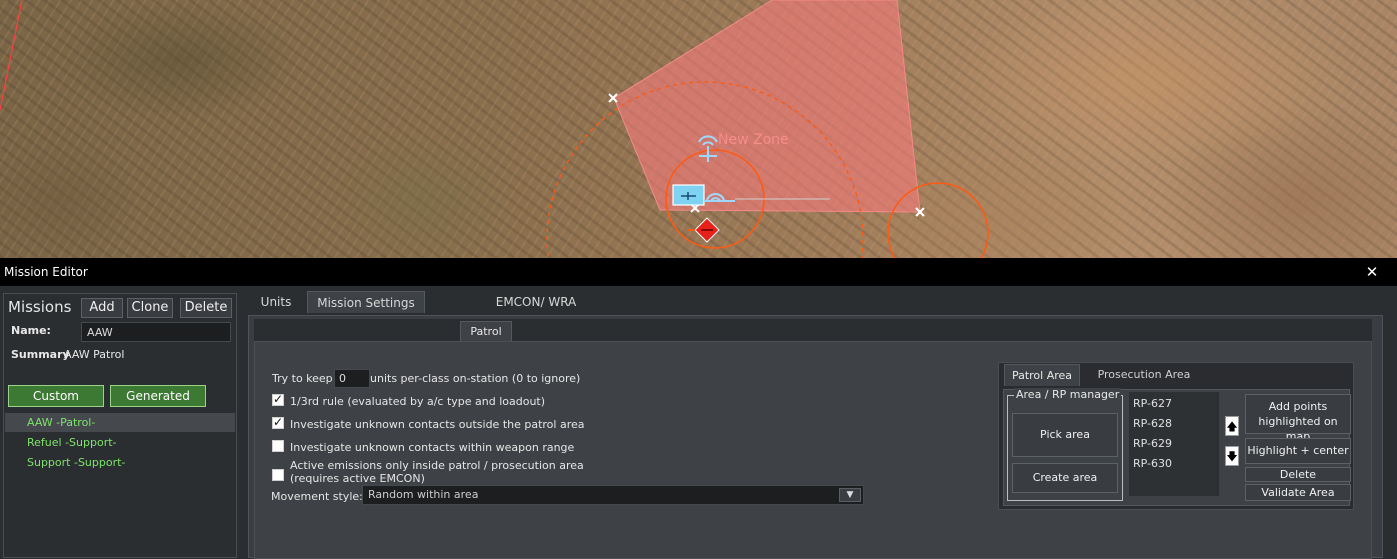 Image resolution: width=1397 pixels, height=559 pixels. I want to click on one-third-rule-checkbox, so click(278, 399).